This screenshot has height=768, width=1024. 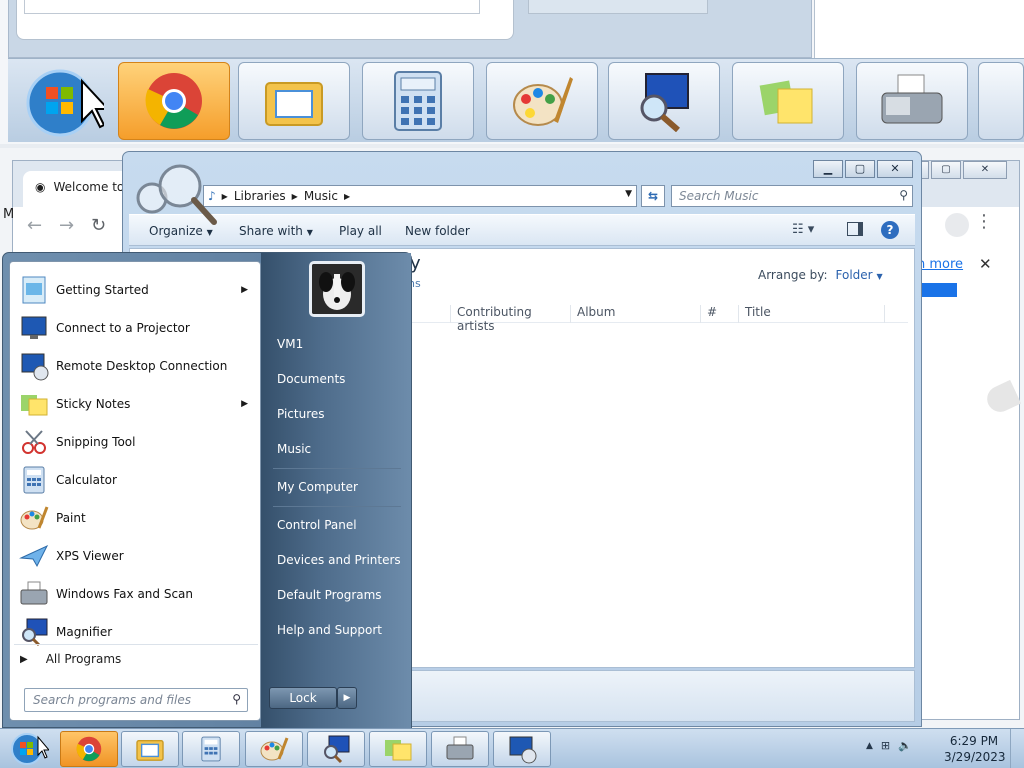 I want to click on search-programs-input: Search programs and files ⚲, so click(x=136, y=700).